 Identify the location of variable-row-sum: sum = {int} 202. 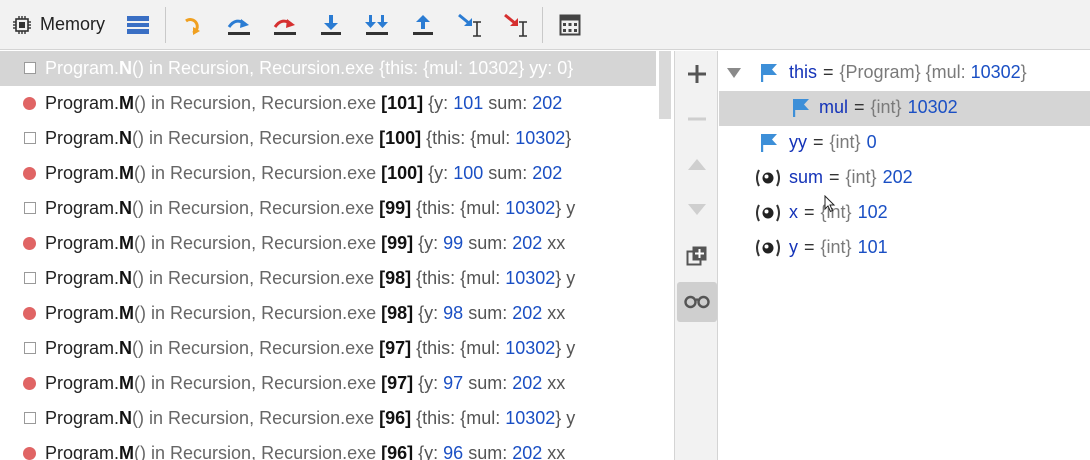
(904, 178).